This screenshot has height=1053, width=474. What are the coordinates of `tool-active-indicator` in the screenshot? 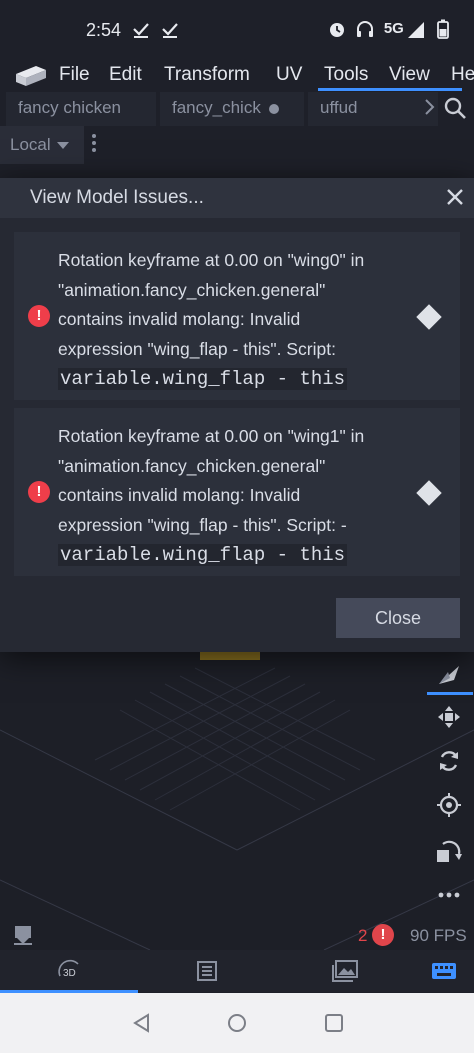 It's located at (450, 693).